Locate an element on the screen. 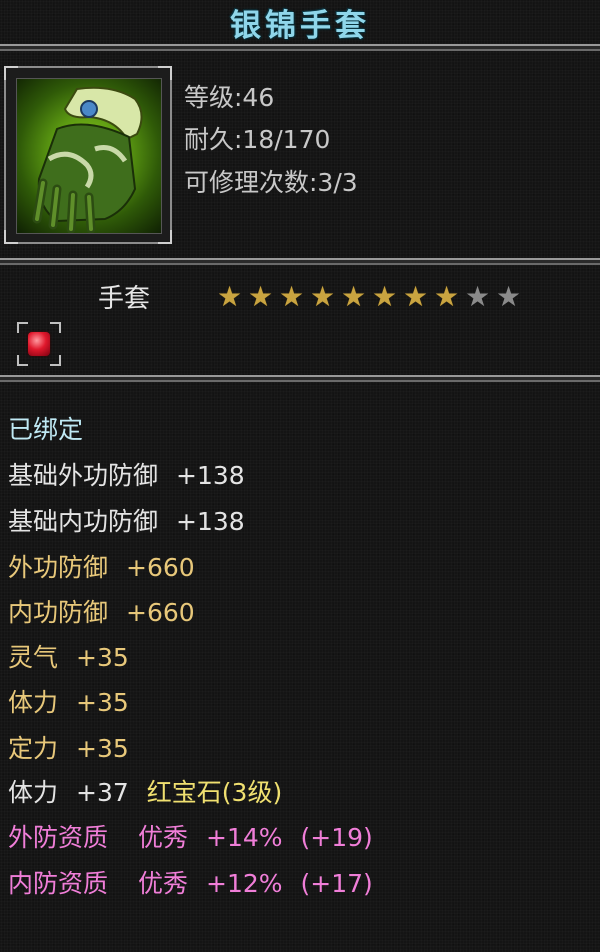 The height and width of the screenshot is (952, 600). attr-focus: 定力 +35 is located at coordinates (68, 747).